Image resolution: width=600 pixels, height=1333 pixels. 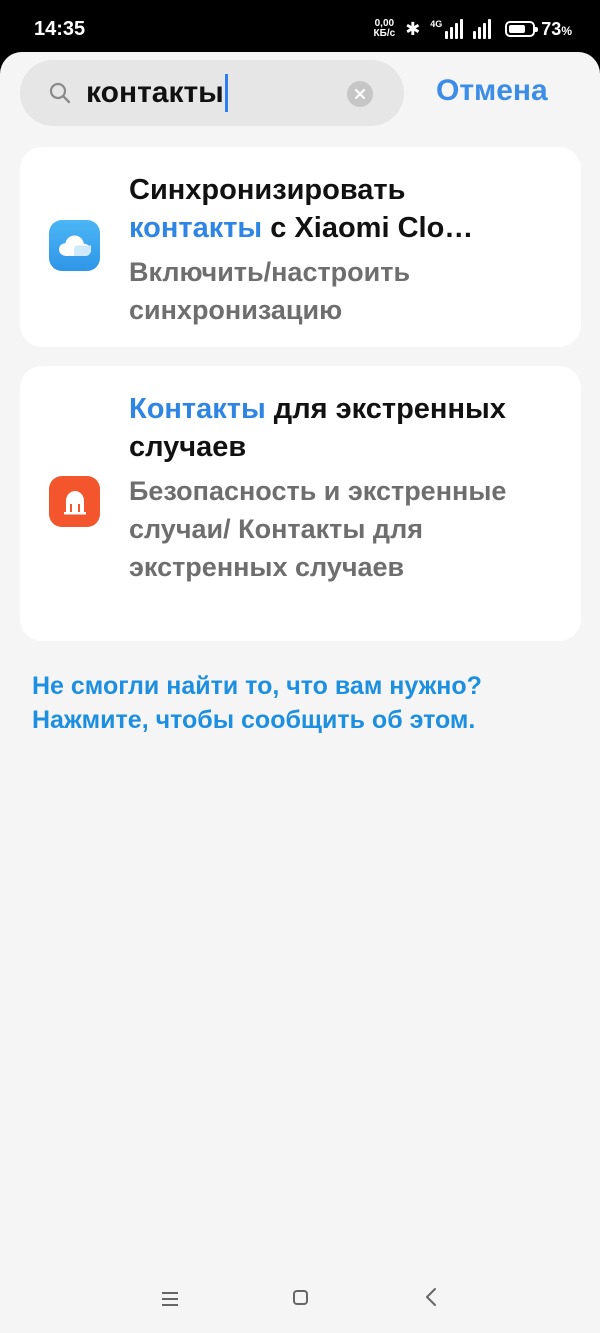 I want to click on status-time: 14:35, so click(x=60, y=29).